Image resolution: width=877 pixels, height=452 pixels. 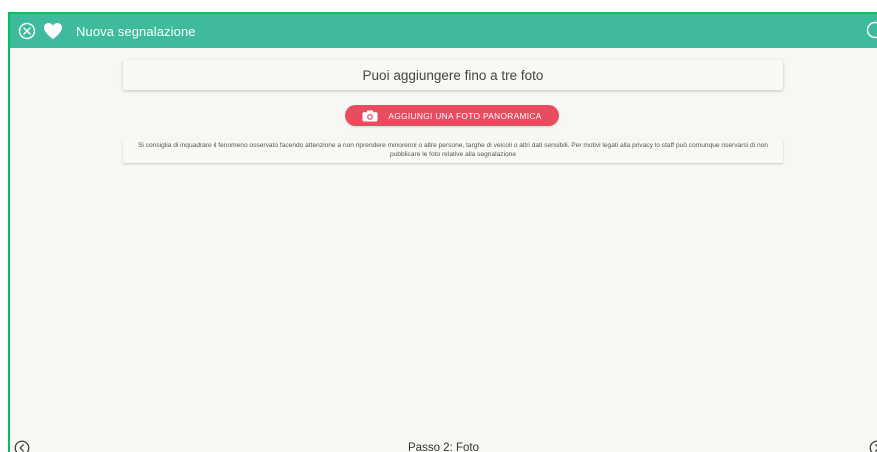 I want to click on add-photo-label: AGGIUNGI UNA FOTO PANORAMICA, so click(x=465, y=115).